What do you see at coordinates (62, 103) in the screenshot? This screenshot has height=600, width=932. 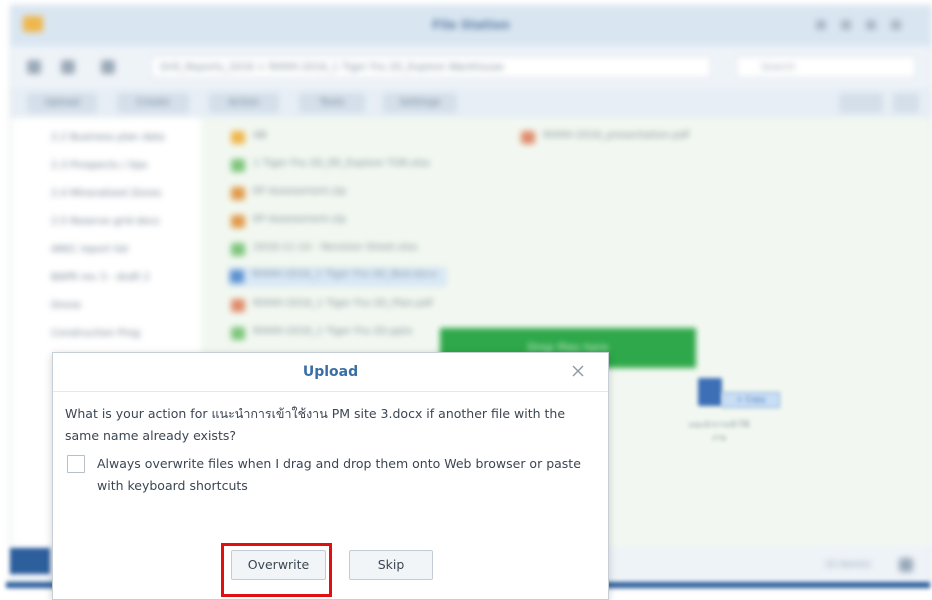 I see `upload-menu-button: Upload` at bounding box center [62, 103].